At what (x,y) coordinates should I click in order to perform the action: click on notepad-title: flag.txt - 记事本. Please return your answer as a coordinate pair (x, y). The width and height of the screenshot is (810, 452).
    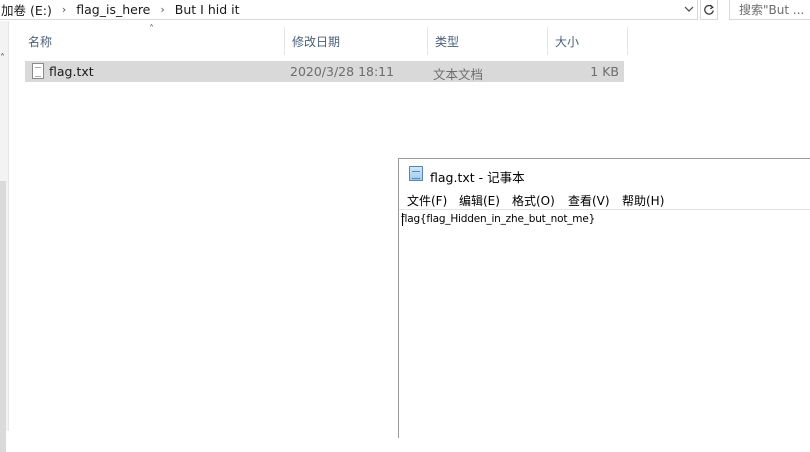
    Looking at the image, I should click on (477, 177).